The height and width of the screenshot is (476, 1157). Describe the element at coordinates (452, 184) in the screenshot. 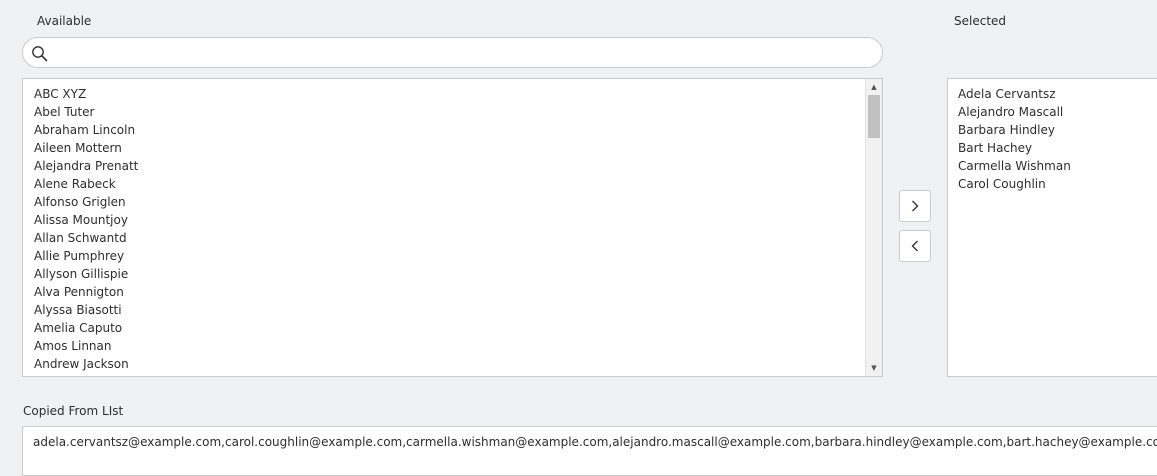

I see `available-list-item: Alene Rabeck` at that location.